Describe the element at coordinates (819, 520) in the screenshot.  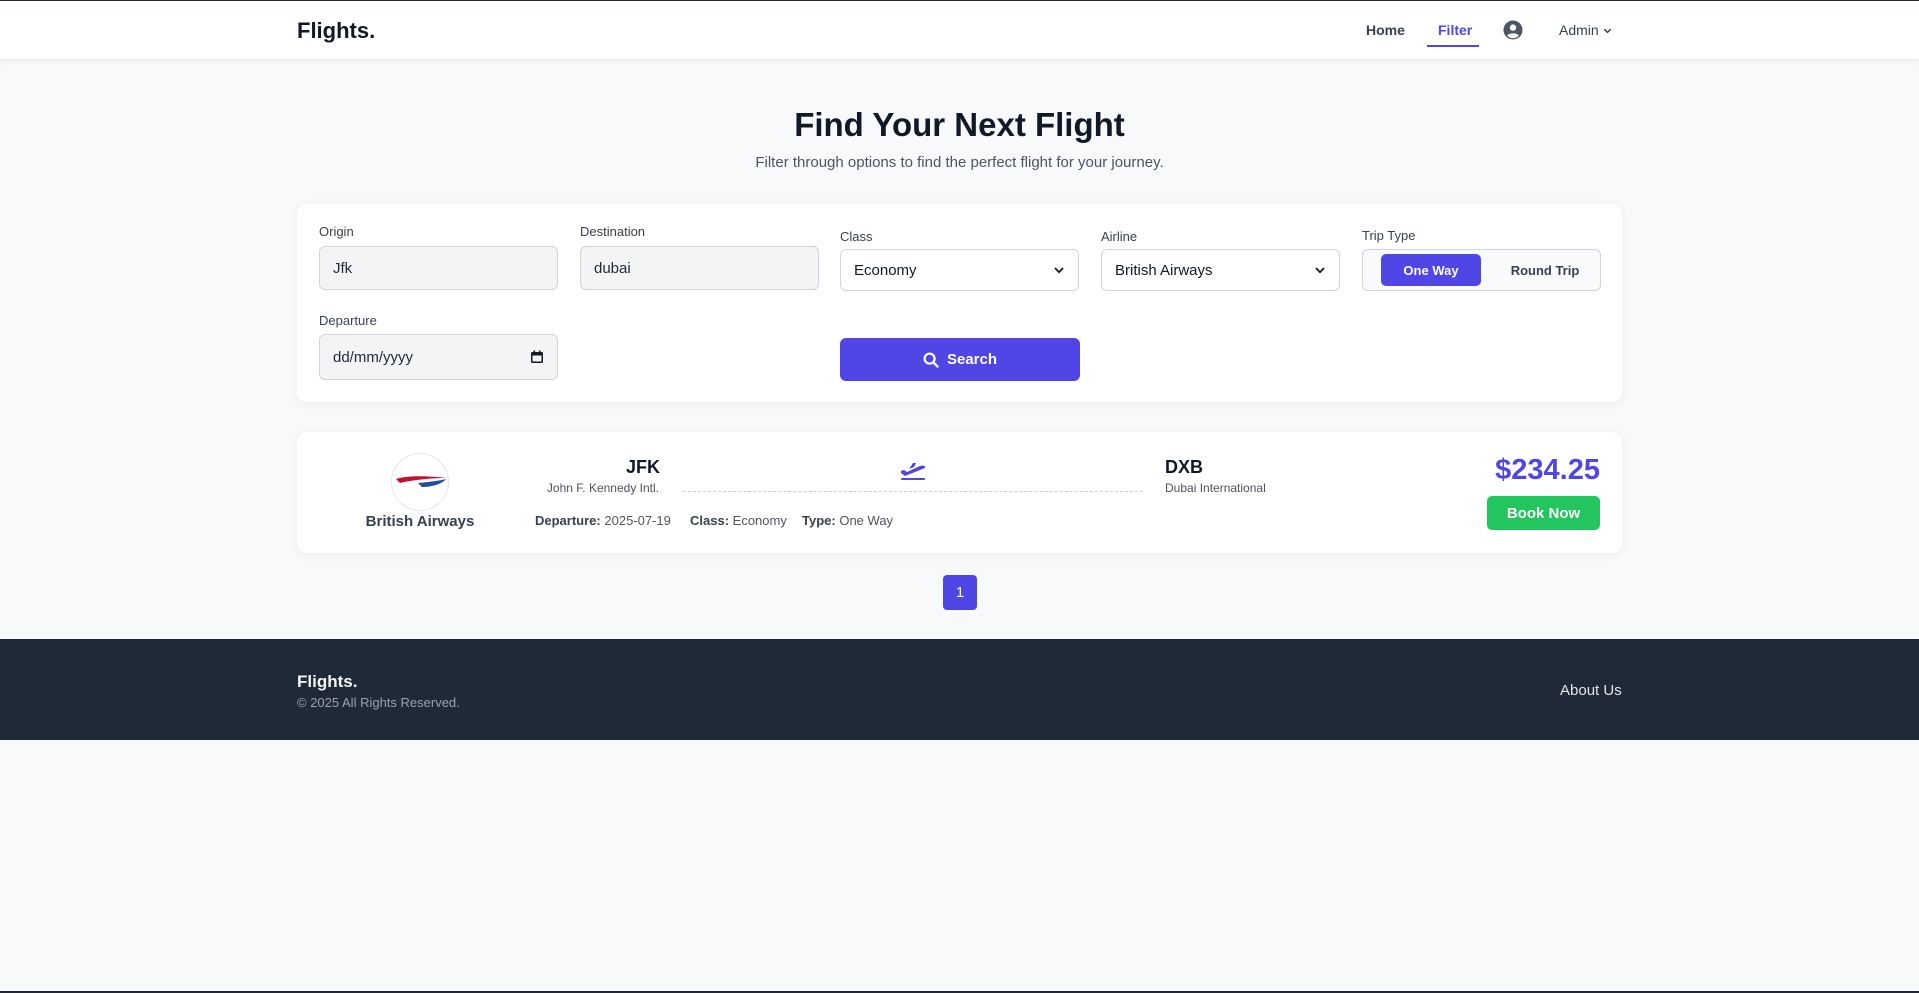
I see `type-key: Type:` at that location.